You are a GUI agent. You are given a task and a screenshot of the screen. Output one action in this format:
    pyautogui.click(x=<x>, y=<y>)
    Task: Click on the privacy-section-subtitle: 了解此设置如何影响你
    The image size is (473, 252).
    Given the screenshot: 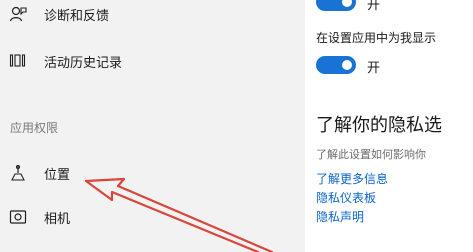 What is the action you would take?
    pyautogui.click(x=371, y=154)
    